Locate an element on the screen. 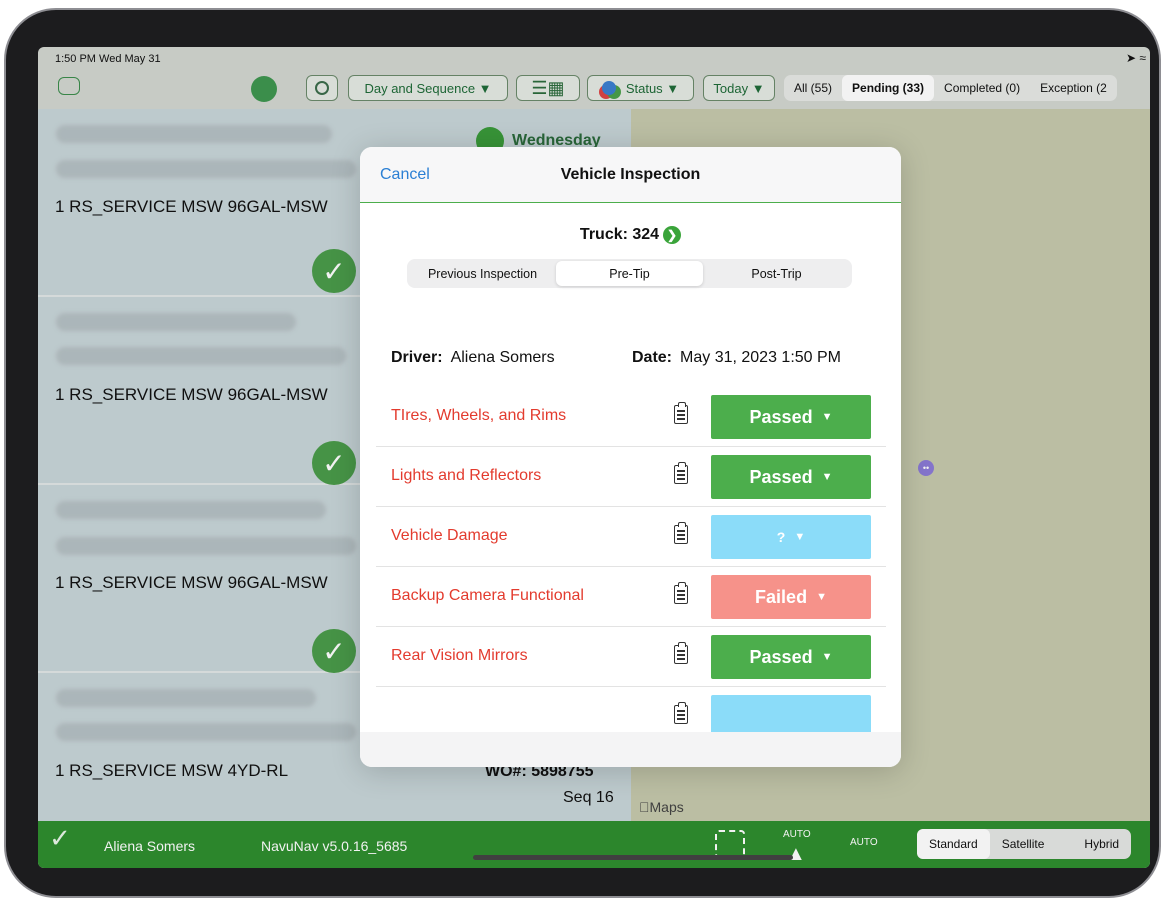 The height and width of the screenshot is (898, 1161). item-name: Rear Vision Mirrors is located at coordinates (459, 655).